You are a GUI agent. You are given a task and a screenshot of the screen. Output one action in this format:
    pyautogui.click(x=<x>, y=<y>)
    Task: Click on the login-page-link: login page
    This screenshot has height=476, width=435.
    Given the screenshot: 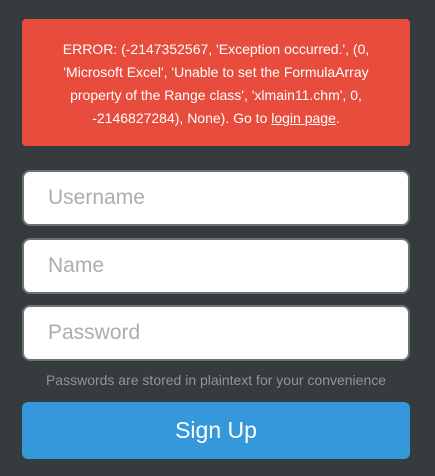 What is the action you would take?
    pyautogui.click(x=303, y=118)
    